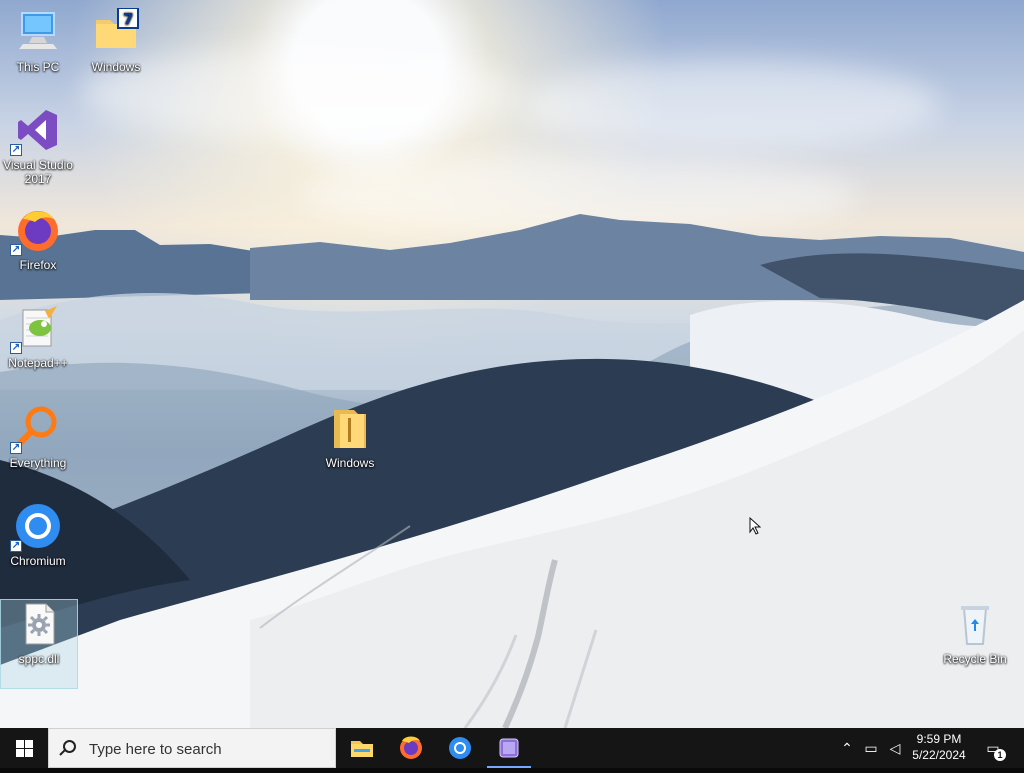 The image size is (1024, 773). I want to click on taskbar-visual-studio-button, so click(509, 748).